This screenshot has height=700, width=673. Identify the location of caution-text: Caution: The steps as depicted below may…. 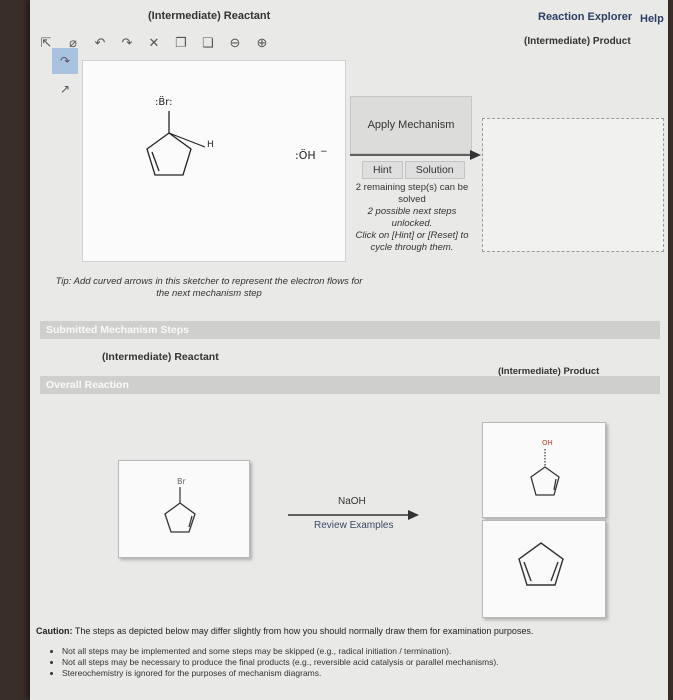
(346, 631).